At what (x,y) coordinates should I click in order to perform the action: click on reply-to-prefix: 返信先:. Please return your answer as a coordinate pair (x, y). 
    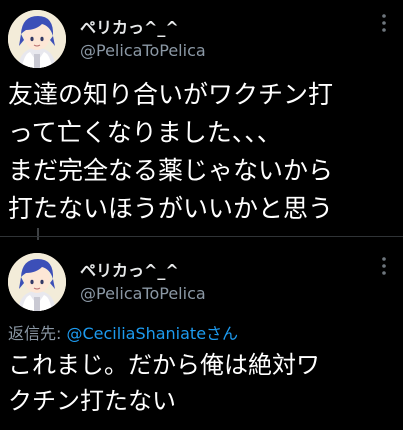
    Looking at the image, I should click on (37, 333).